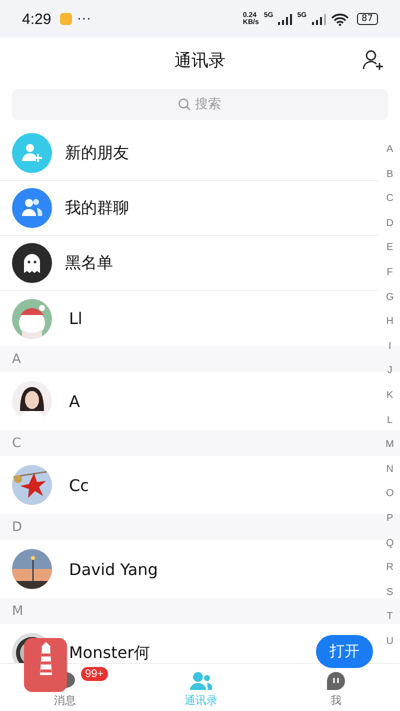  Describe the element at coordinates (390, 298) in the screenshot. I see `index-letter: G` at that location.